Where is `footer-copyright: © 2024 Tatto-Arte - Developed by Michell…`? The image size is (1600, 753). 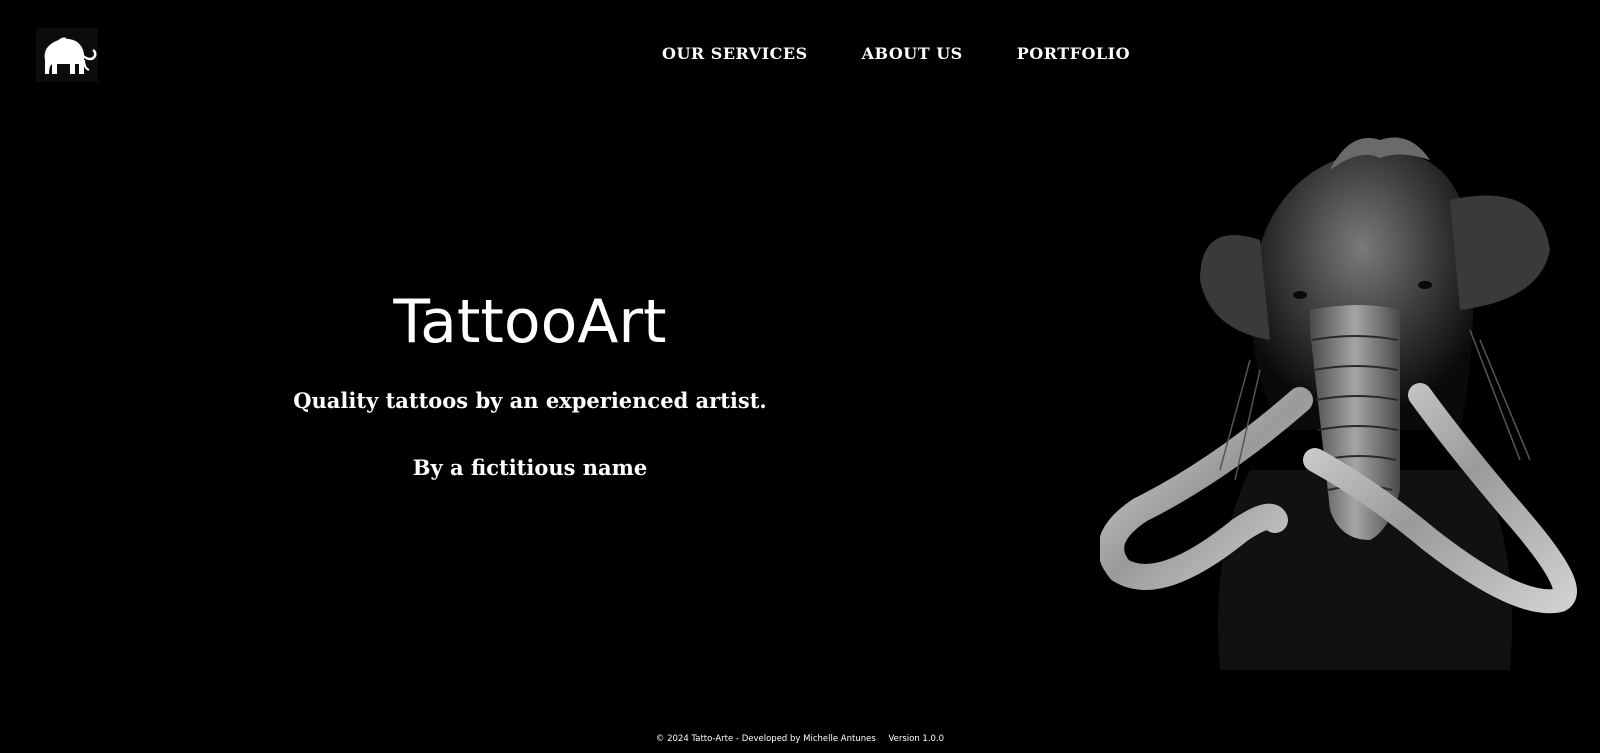
footer-copyright: © 2024 Tatto-Arte - Developed by Michell… is located at coordinates (765, 739).